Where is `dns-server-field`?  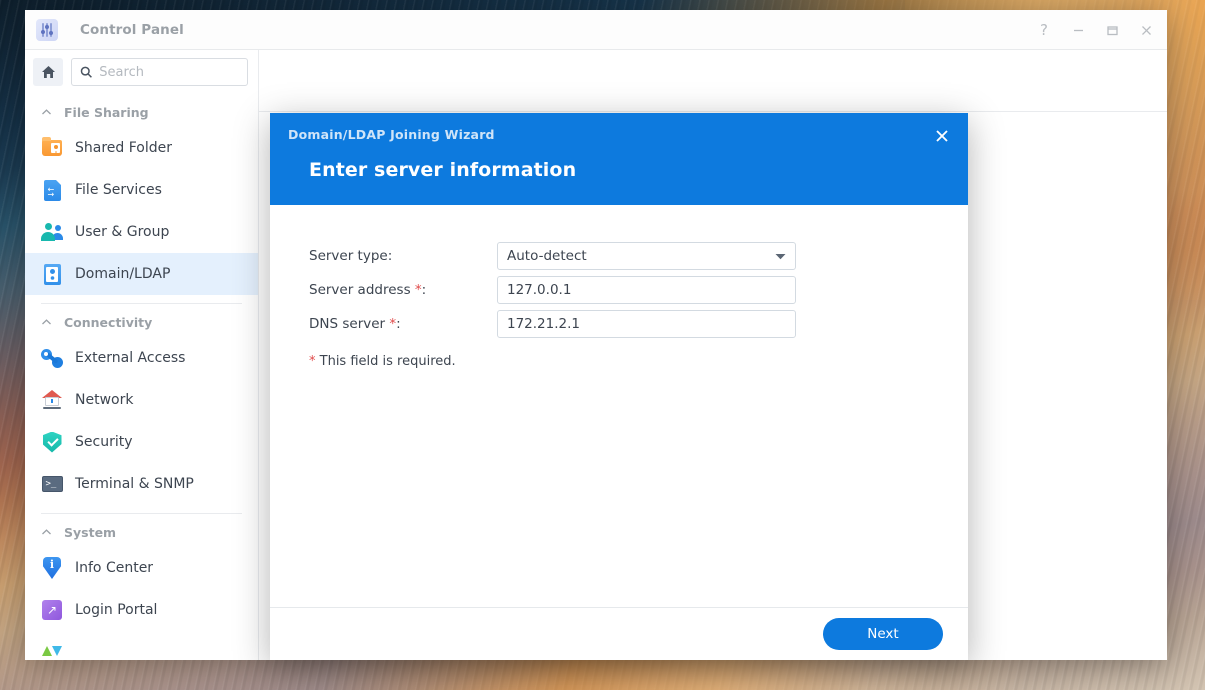 dns-server-field is located at coordinates (646, 324).